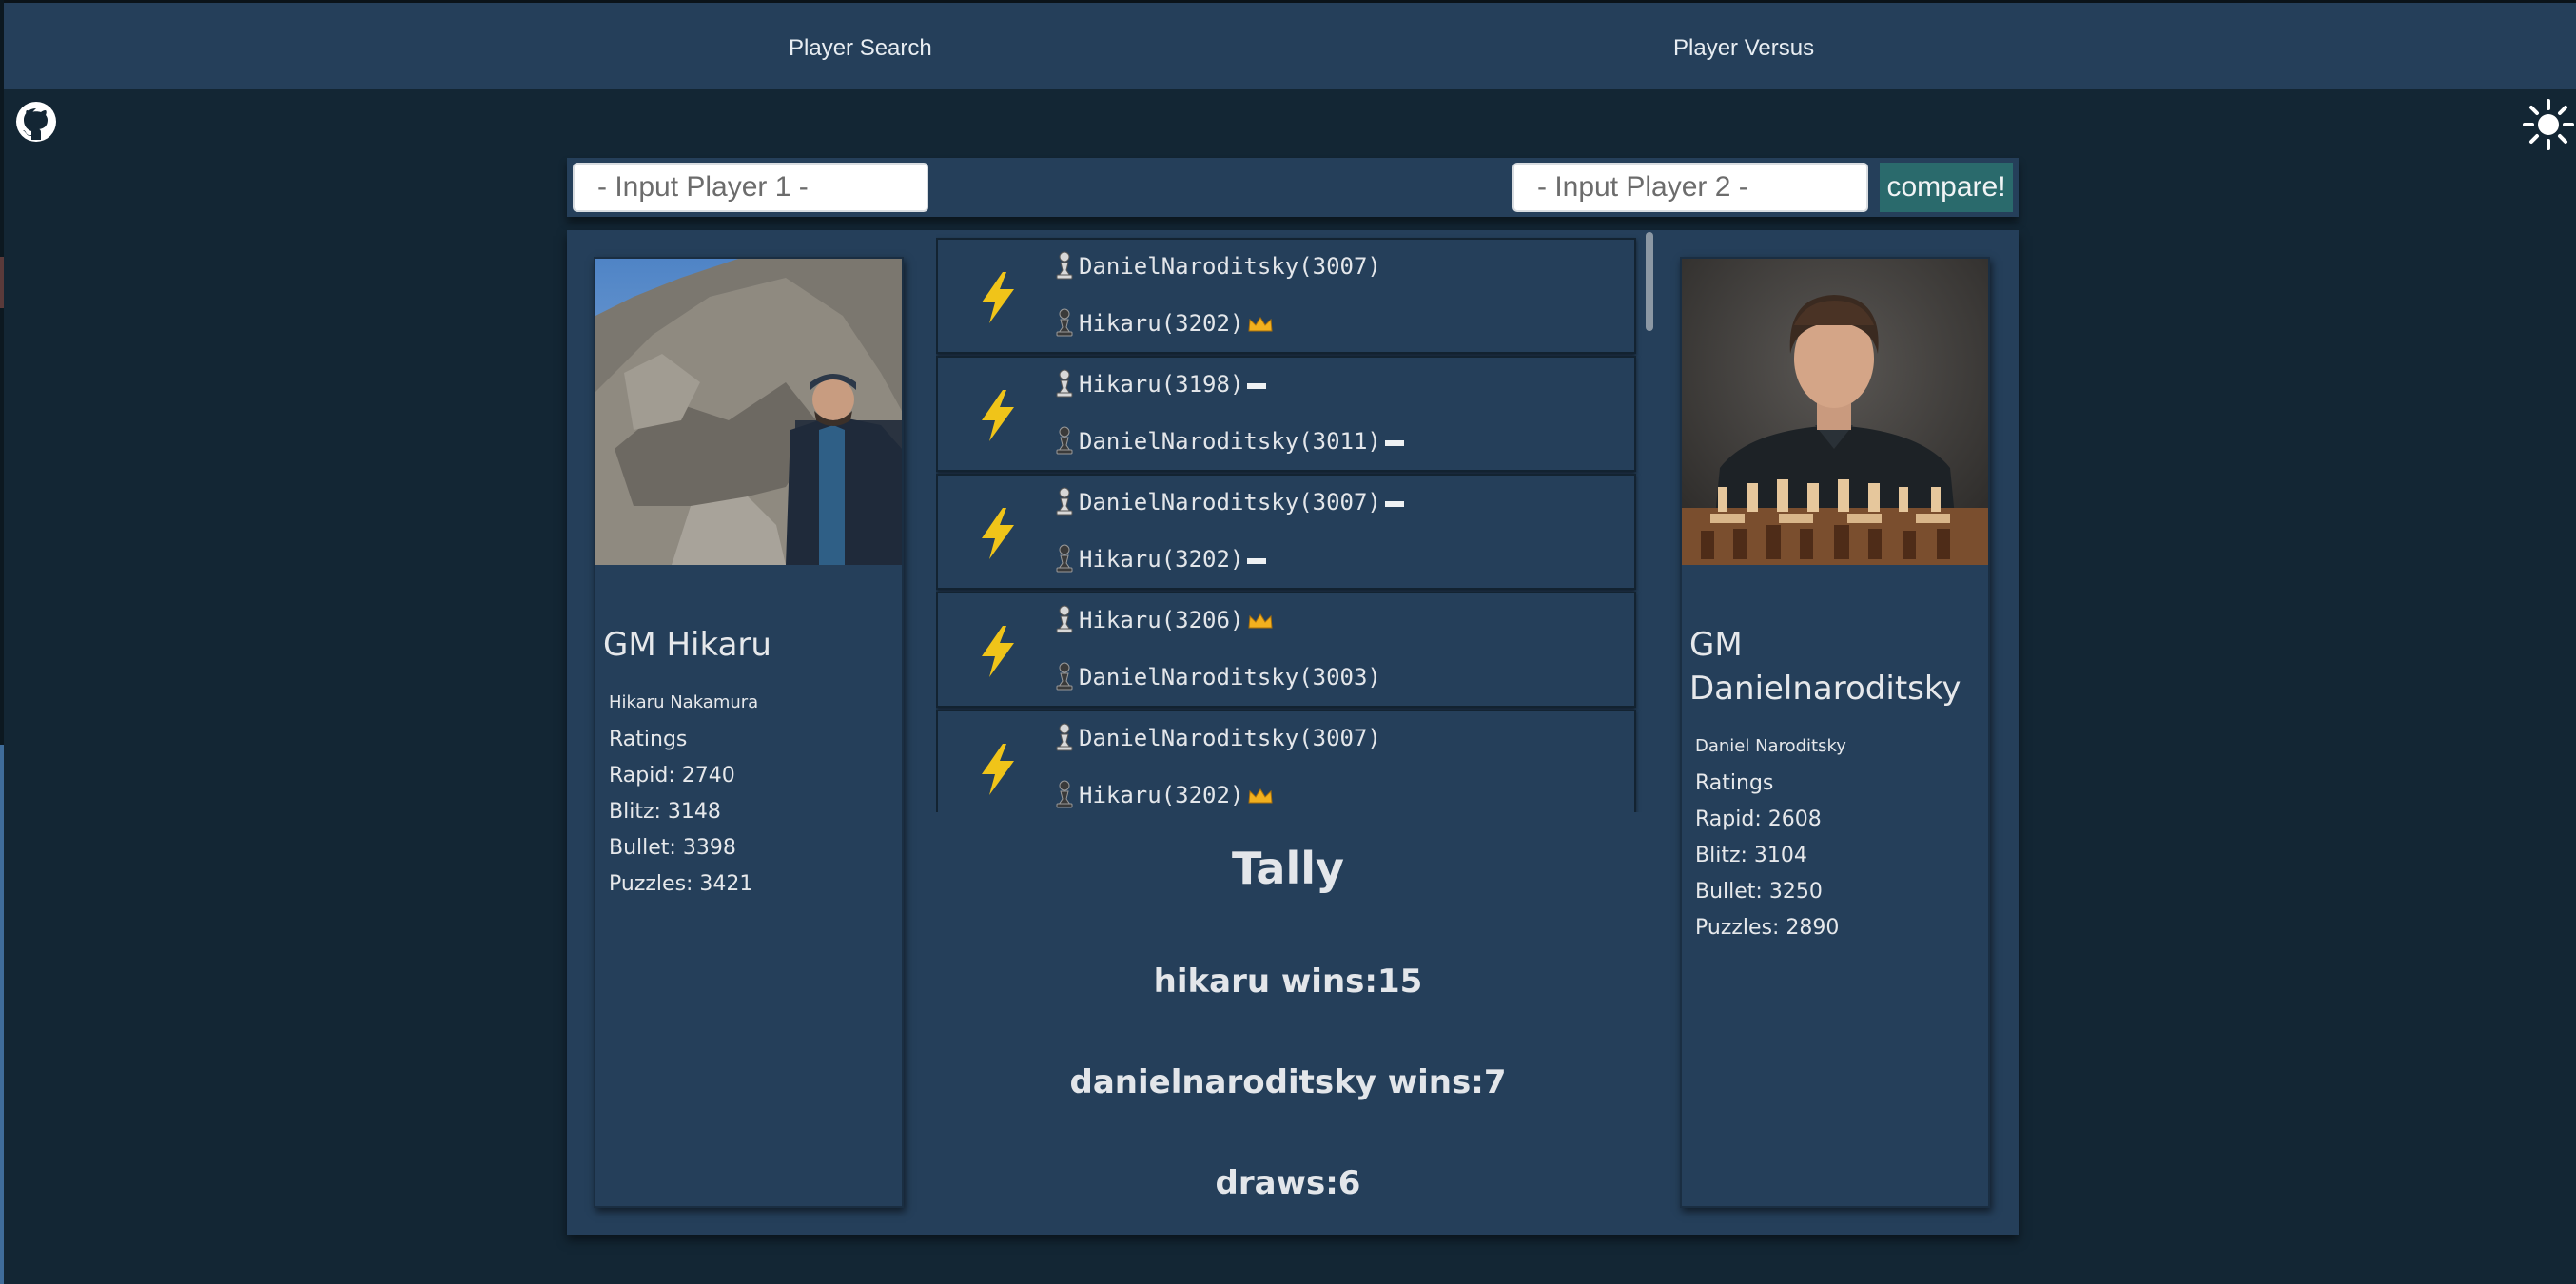  Describe the element at coordinates (1751, 855) in the screenshot. I see `player2-blitz: Blitz: 3104` at that location.